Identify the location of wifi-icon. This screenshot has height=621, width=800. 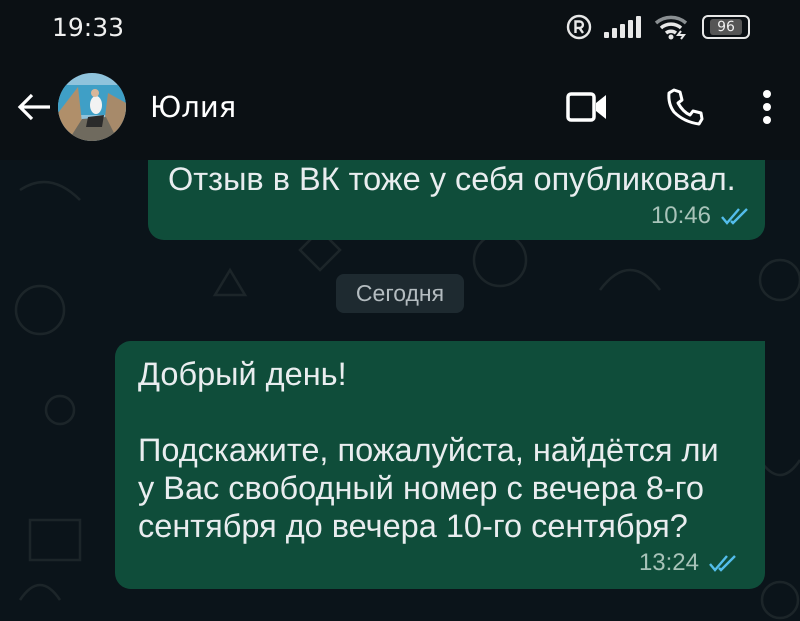
(672, 27).